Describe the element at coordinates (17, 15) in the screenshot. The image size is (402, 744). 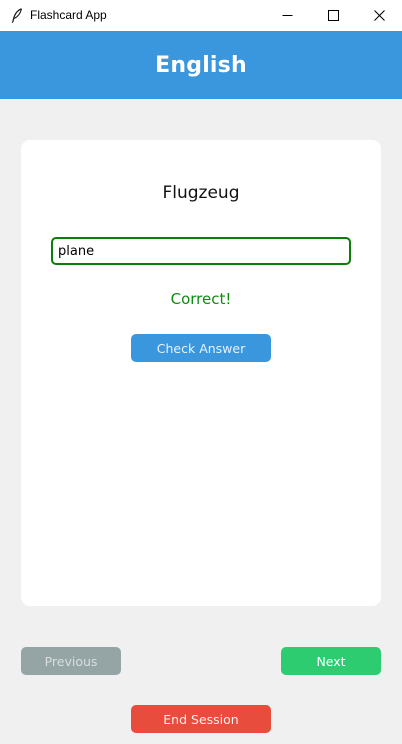
I see `feather-quill-icon` at that location.